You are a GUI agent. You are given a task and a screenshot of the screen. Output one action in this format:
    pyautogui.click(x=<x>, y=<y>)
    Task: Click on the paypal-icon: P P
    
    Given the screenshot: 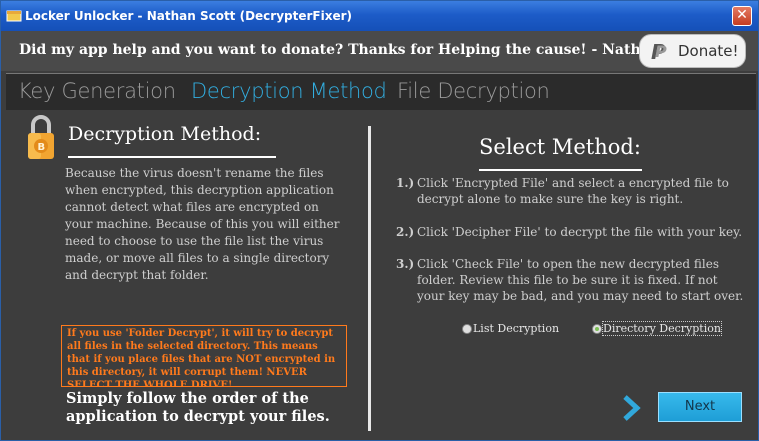 What is the action you would take?
    pyautogui.click(x=659, y=51)
    